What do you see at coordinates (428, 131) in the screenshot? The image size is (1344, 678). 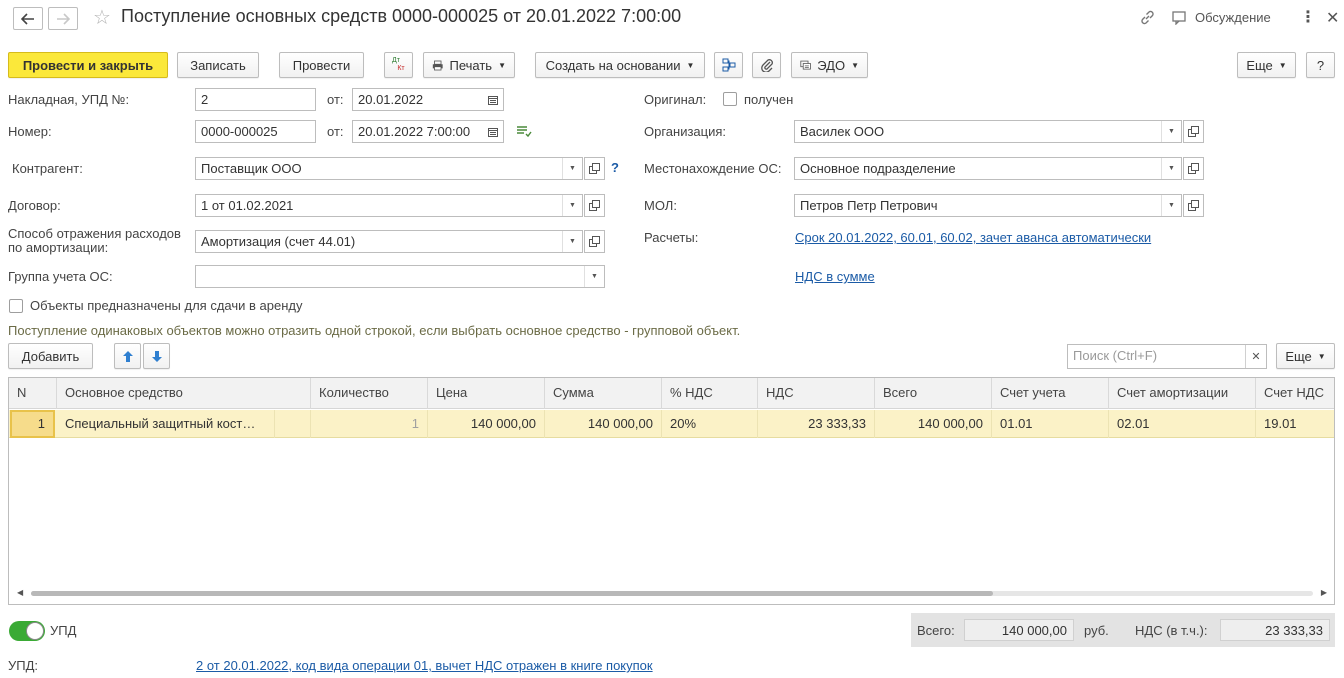 I see `number-date-field: 20.01.2022 7:00:00` at bounding box center [428, 131].